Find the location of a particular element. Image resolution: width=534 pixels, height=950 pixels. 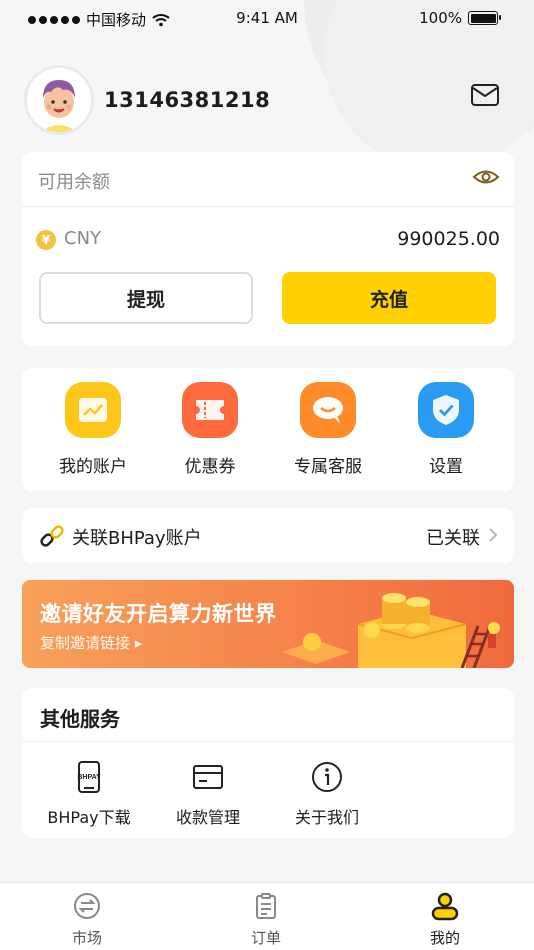

coupon-icon is located at coordinates (210, 410).